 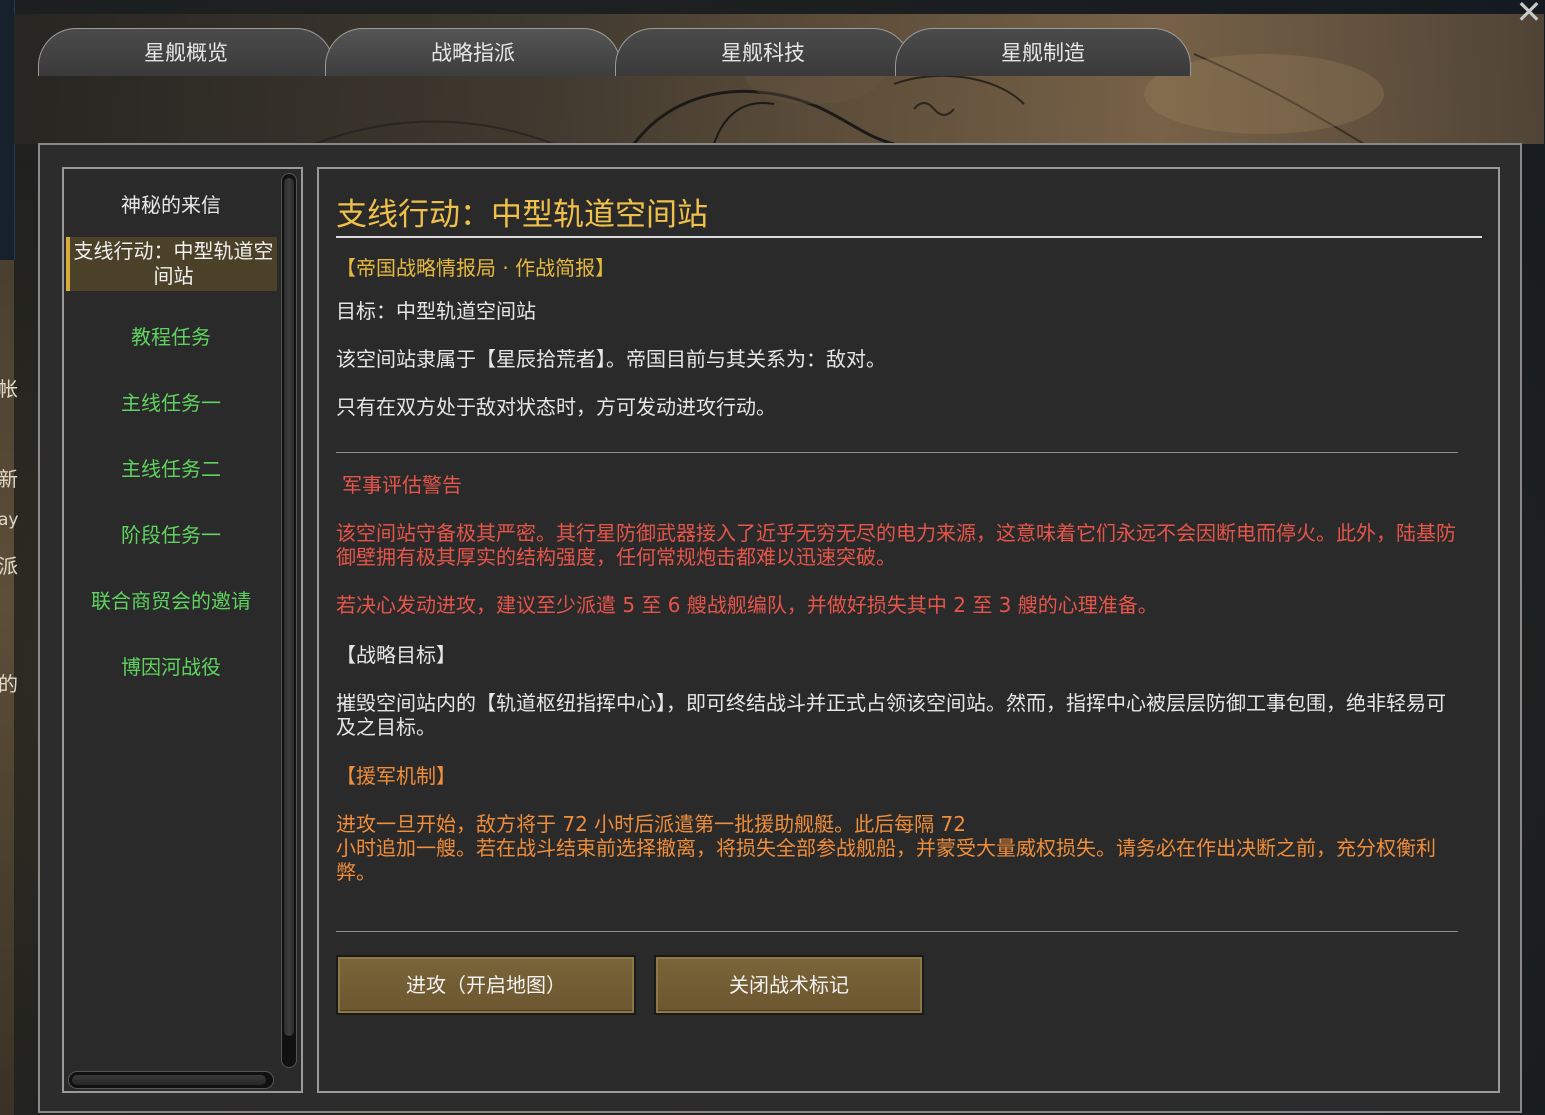 I want to click on mission-item-trade-invitation: 联合商贸会的邀请, so click(x=171, y=599).